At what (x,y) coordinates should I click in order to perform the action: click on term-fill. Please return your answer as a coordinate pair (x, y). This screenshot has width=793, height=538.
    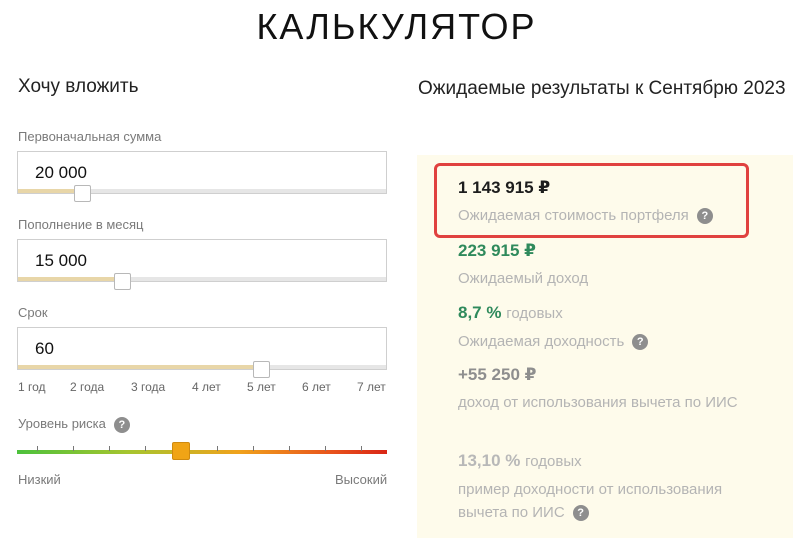
    Looking at the image, I should click on (139, 367).